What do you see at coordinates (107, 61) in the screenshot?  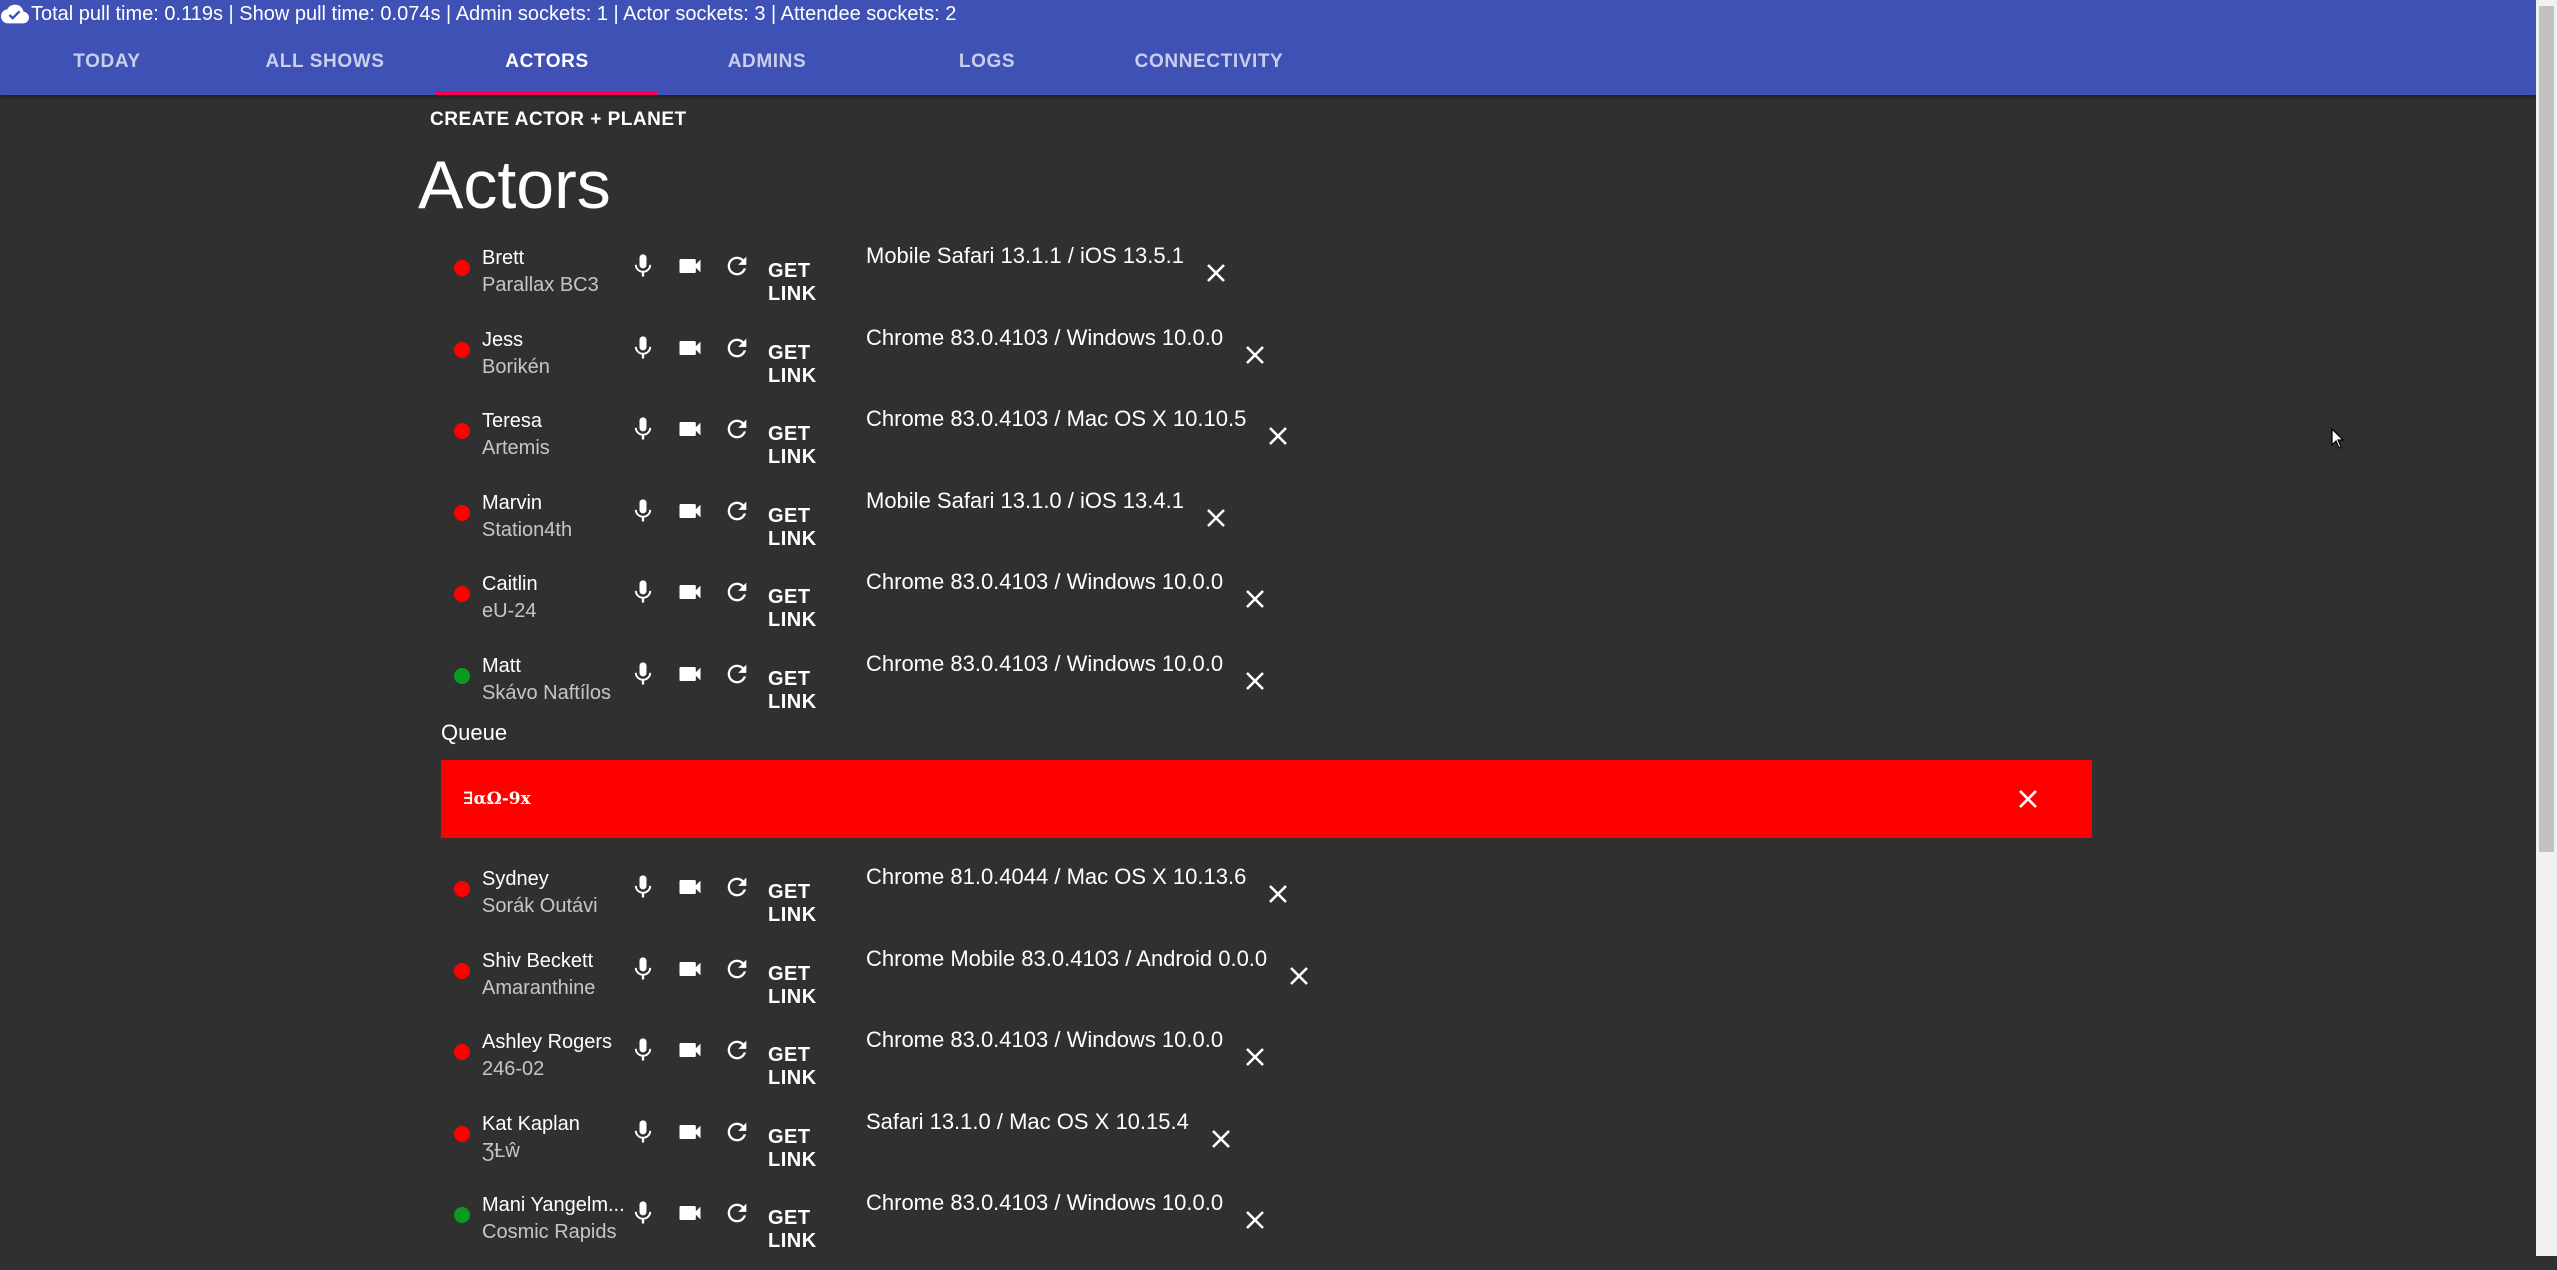 I see `tab-today: TODAY` at bounding box center [107, 61].